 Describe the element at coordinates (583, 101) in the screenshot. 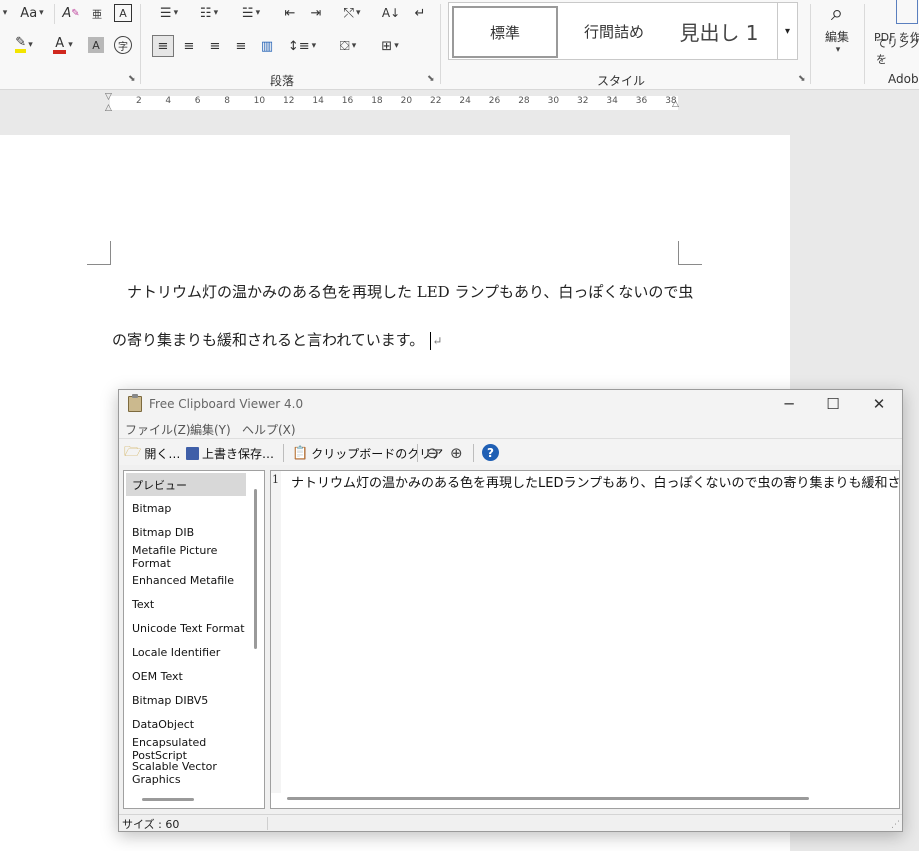

I see `ruler-tick: 32` at that location.